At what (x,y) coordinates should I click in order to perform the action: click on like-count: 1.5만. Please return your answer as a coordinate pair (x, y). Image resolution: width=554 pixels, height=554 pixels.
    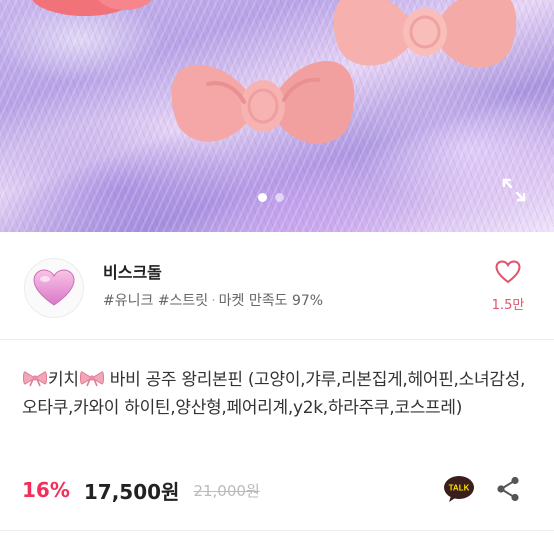
    Looking at the image, I should click on (508, 305).